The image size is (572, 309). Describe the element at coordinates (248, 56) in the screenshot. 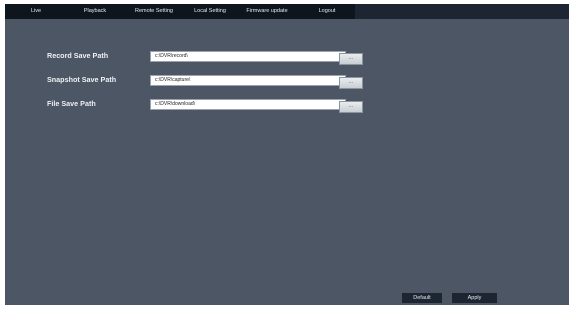

I see `record-path-input: c:\DVR\record\` at that location.